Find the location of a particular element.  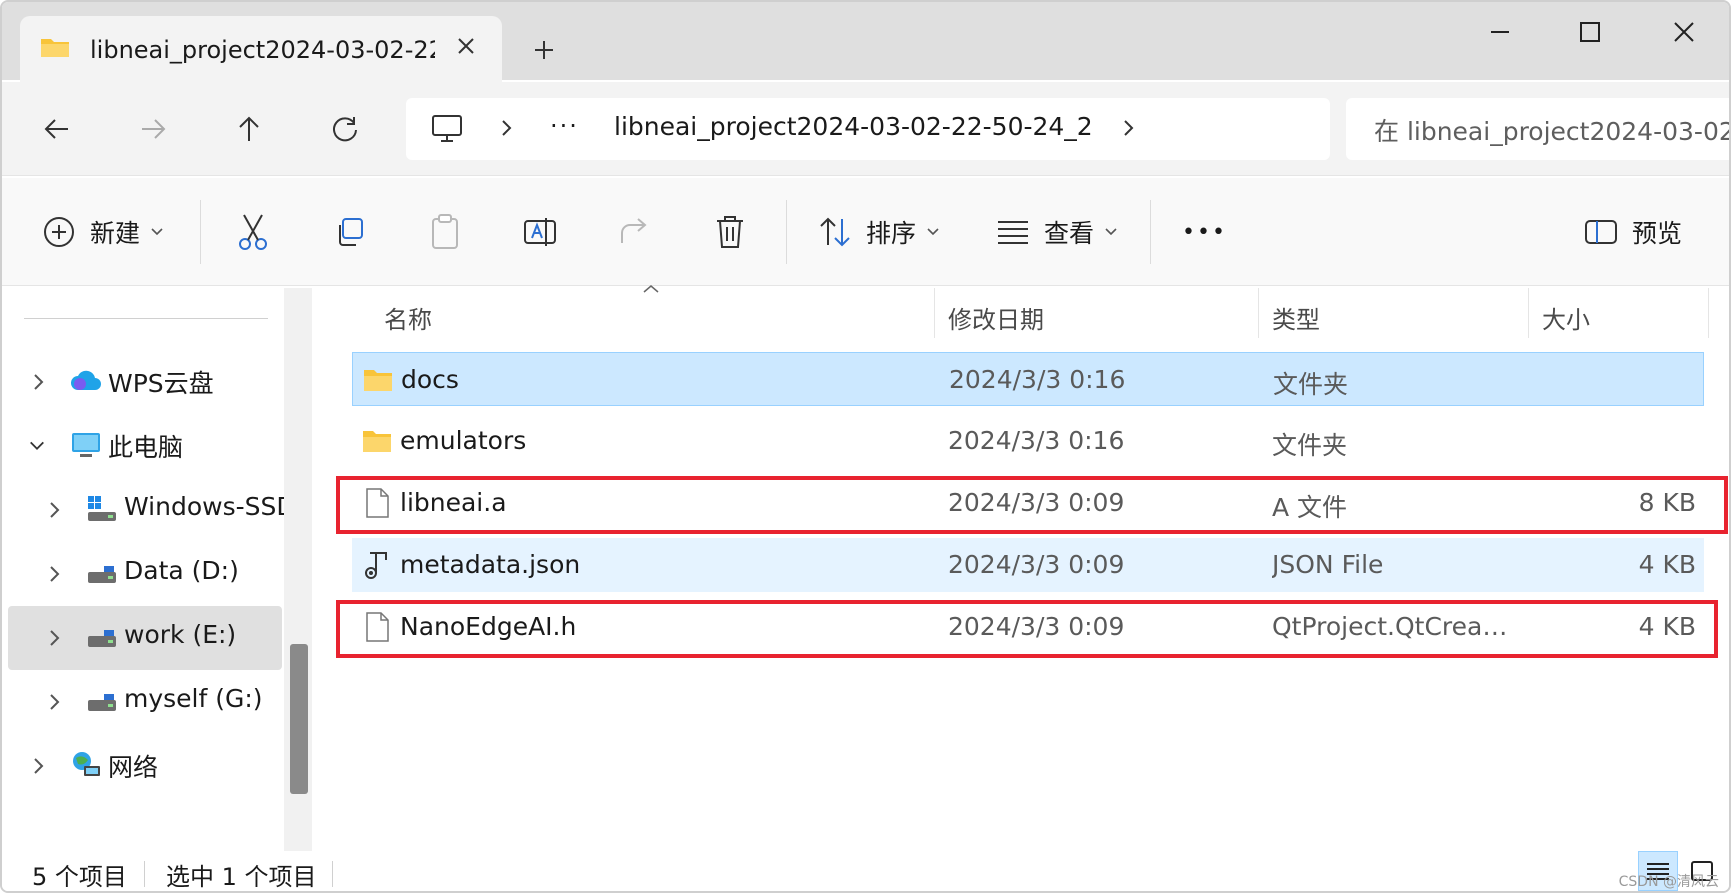

sidebar-item-label: Windows-SSD is located at coordinates (210, 506).